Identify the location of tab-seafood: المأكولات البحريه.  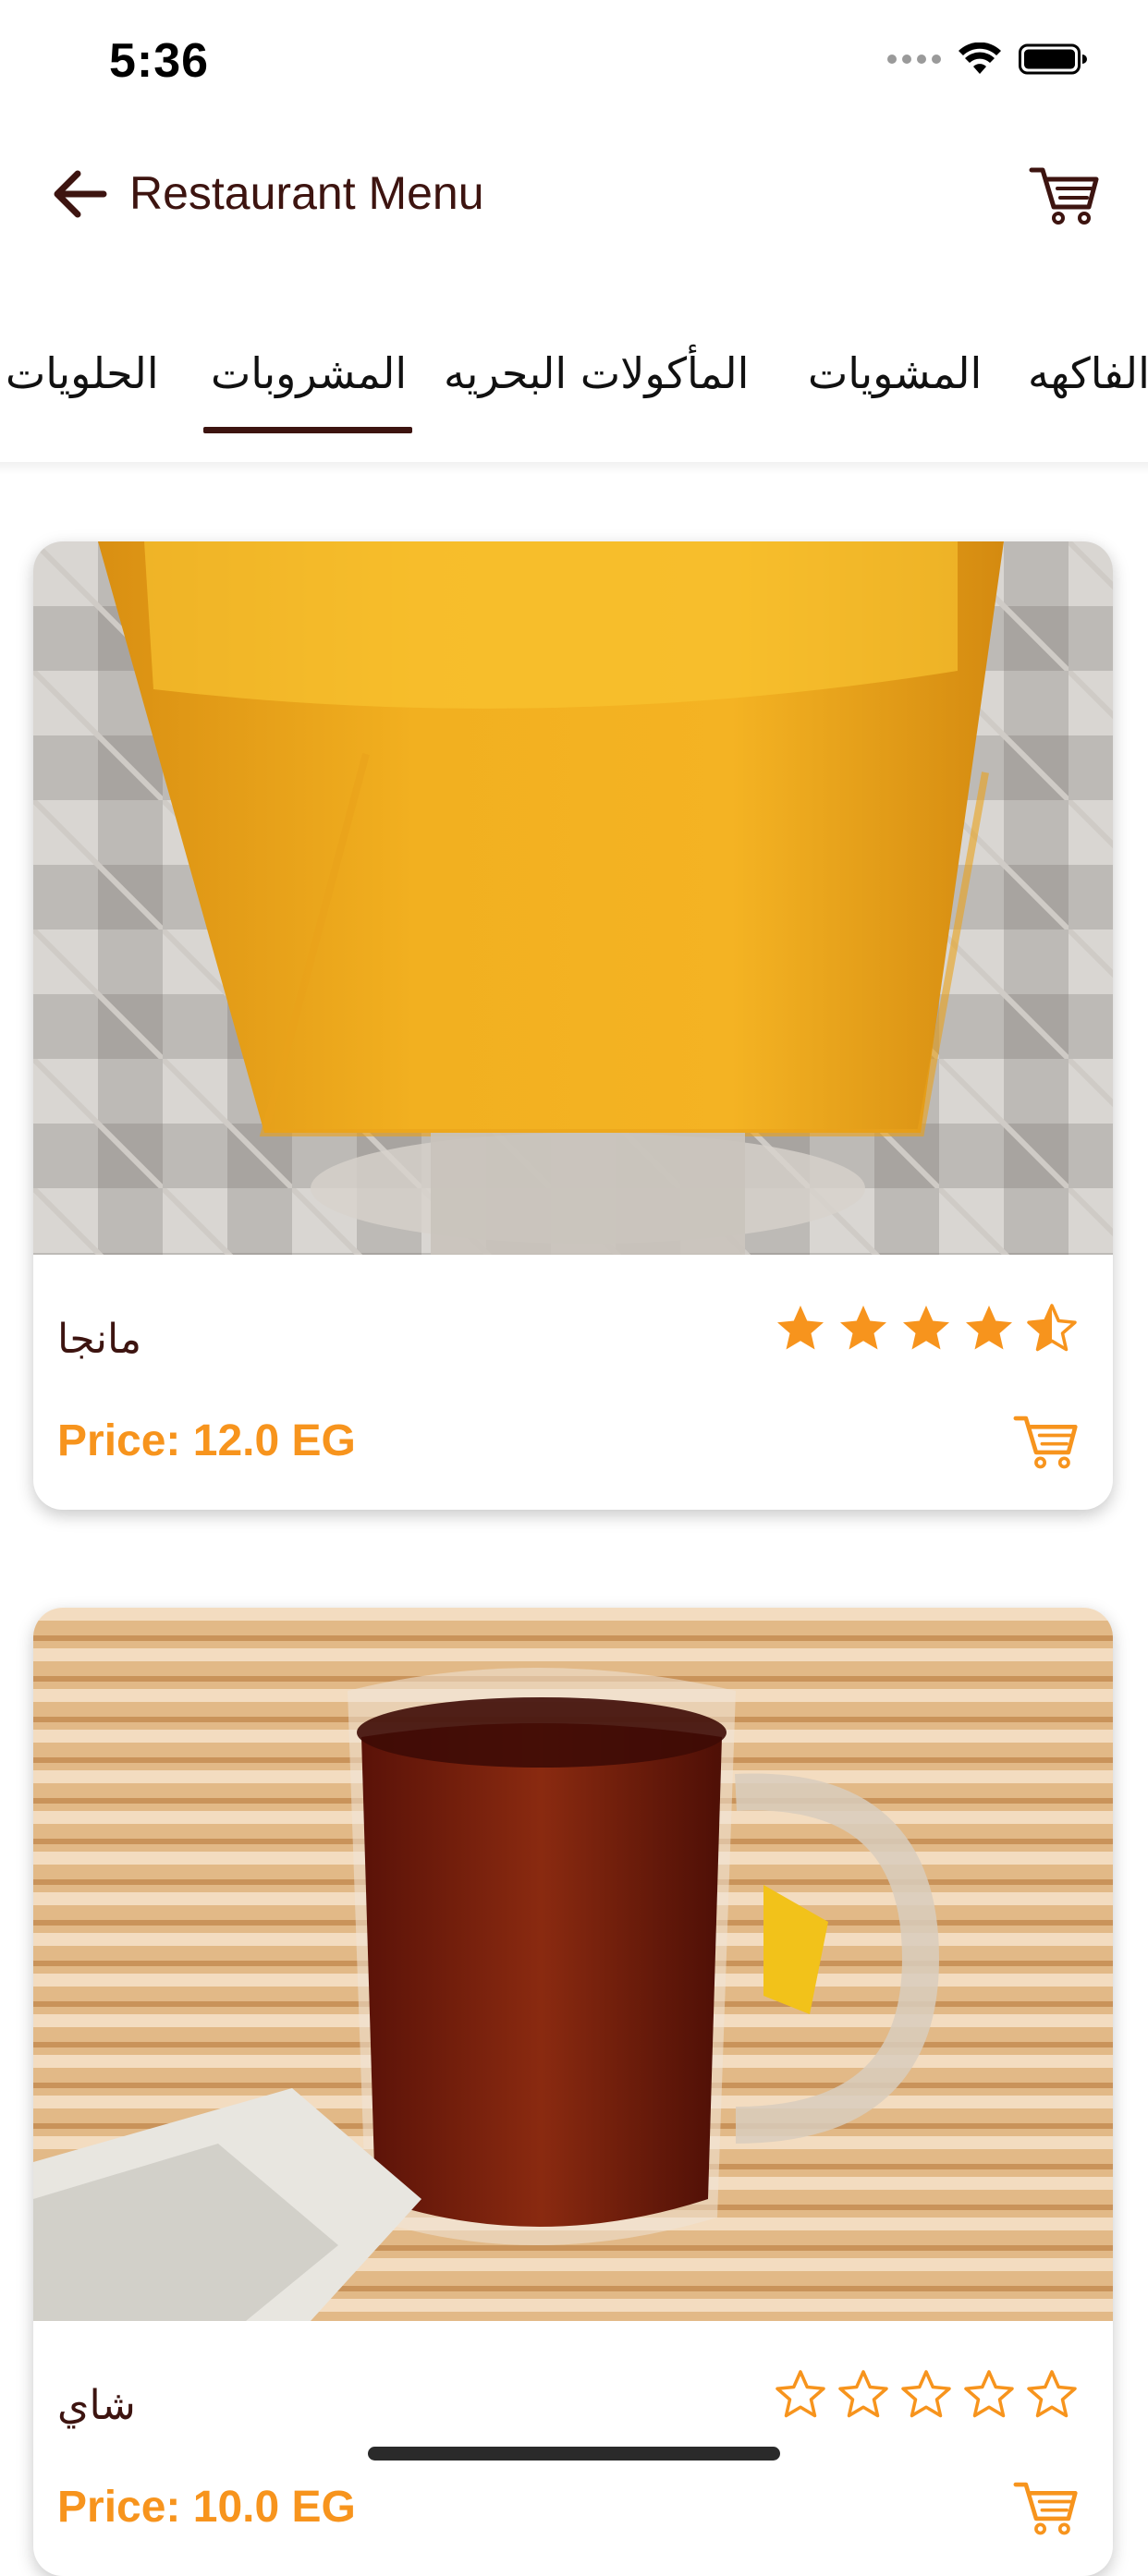
(596, 373).